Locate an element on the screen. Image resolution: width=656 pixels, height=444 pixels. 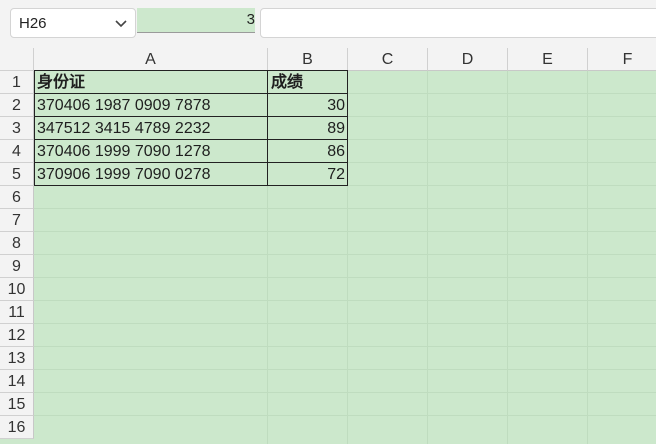
name-box-value: H26 is located at coordinates (33, 23).